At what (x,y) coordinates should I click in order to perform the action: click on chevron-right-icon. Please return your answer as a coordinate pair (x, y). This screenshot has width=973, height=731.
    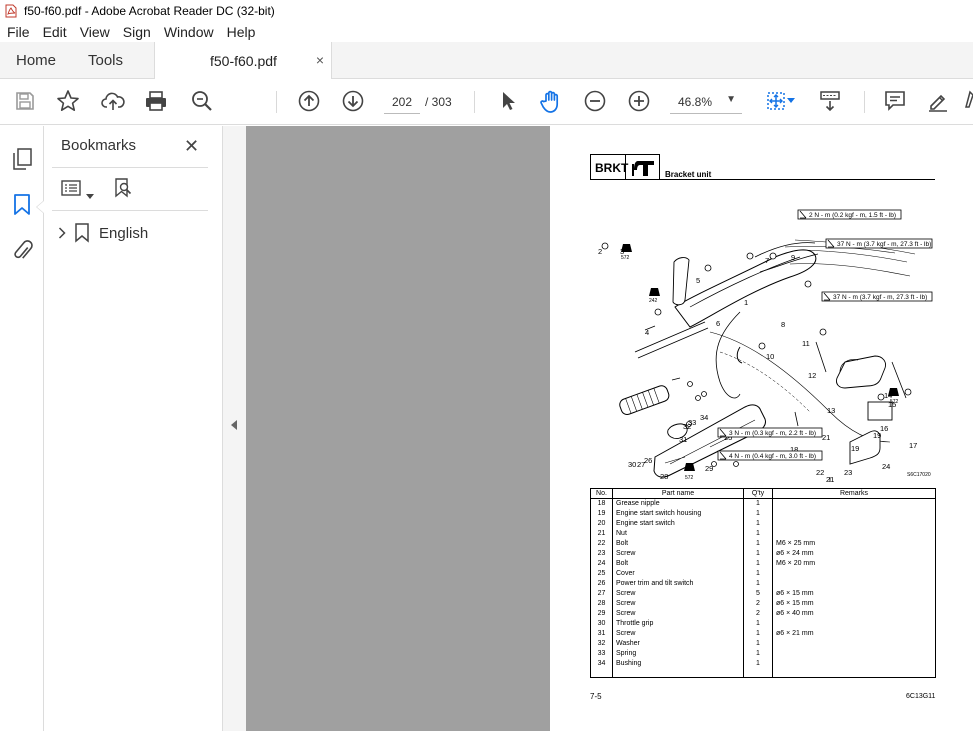
    Looking at the image, I should click on (62, 233).